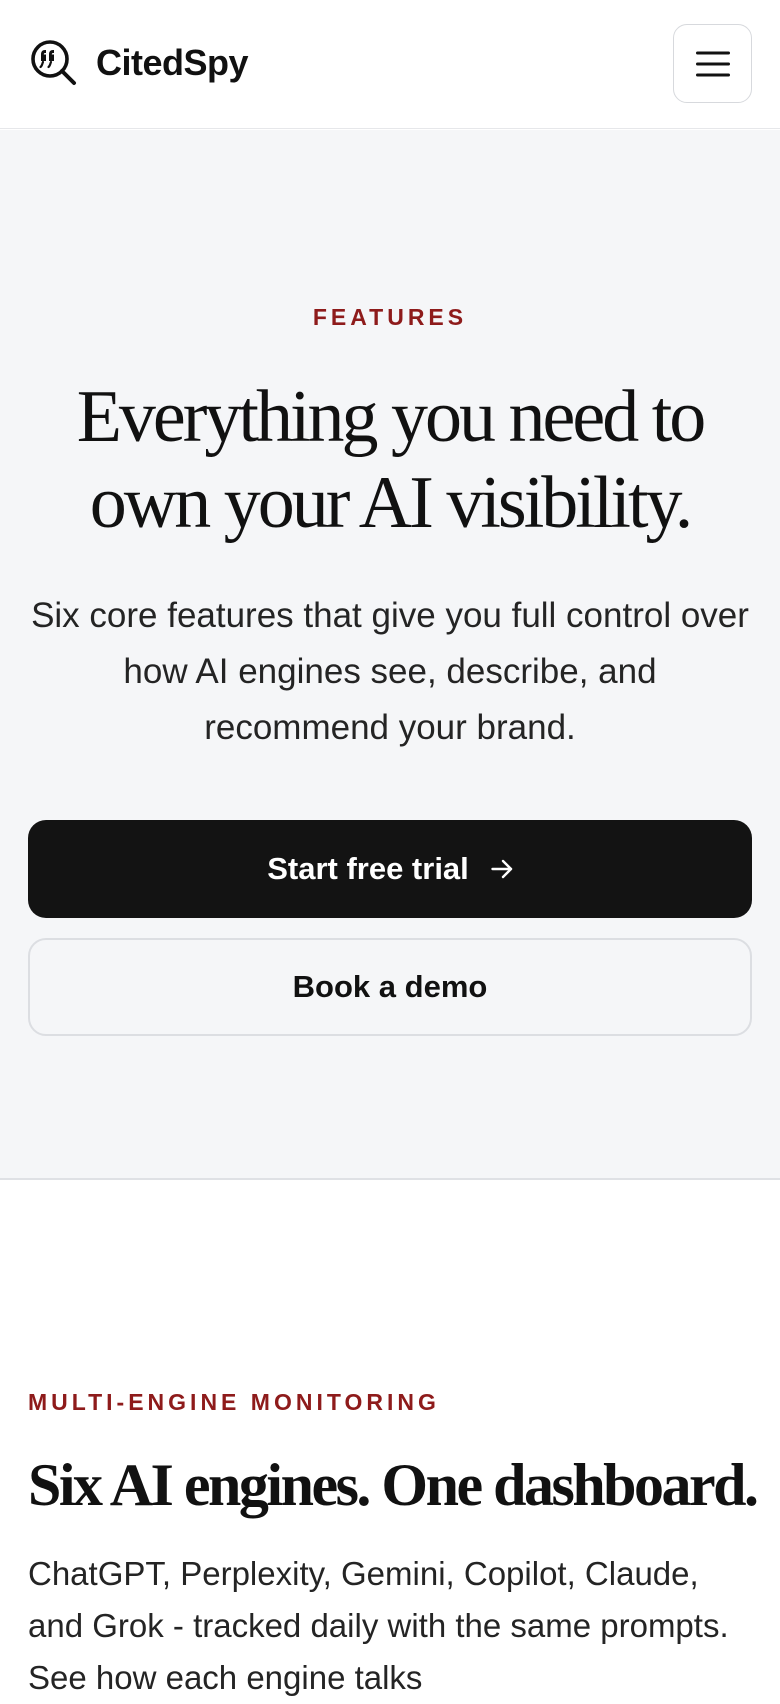  What do you see at coordinates (390, 317) in the screenshot?
I see `hero-eyebrow: FEATURES` at bounding box center [390, 317].